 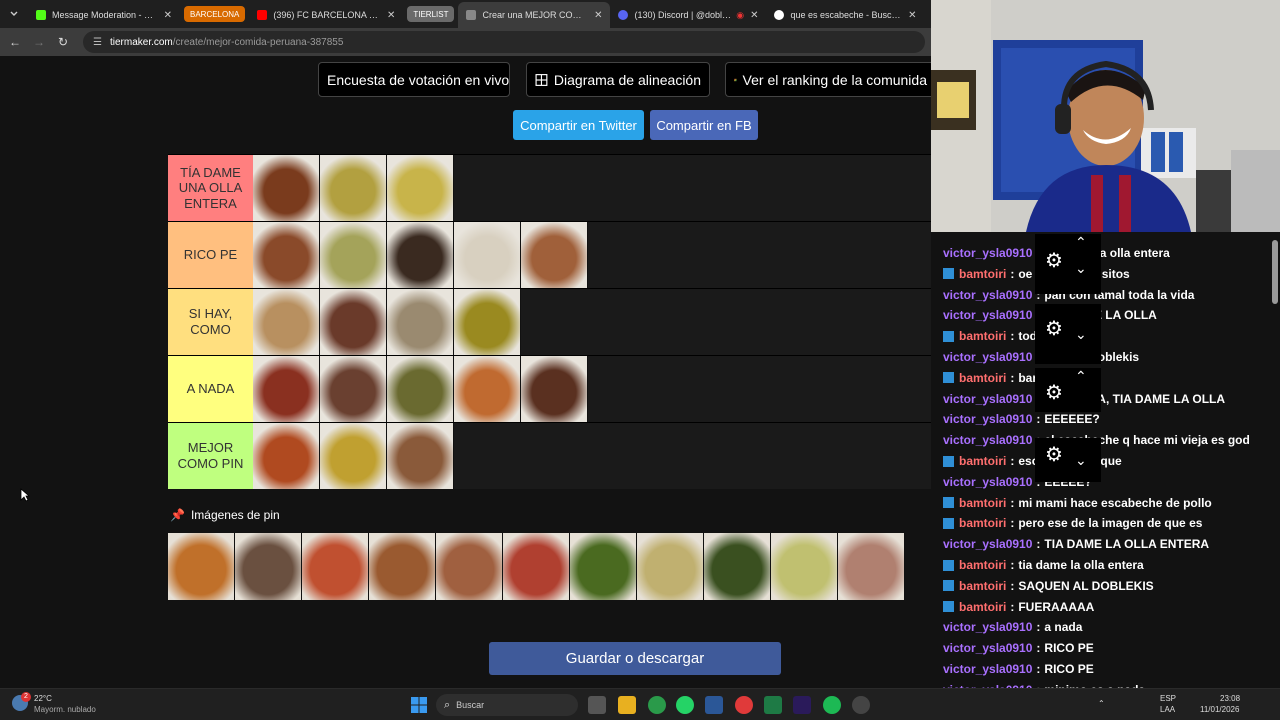 What do you see at coordinates (1275, 460) in the screenshot?
I see `chat-scrollbar` at bounding box center [1275, 460].